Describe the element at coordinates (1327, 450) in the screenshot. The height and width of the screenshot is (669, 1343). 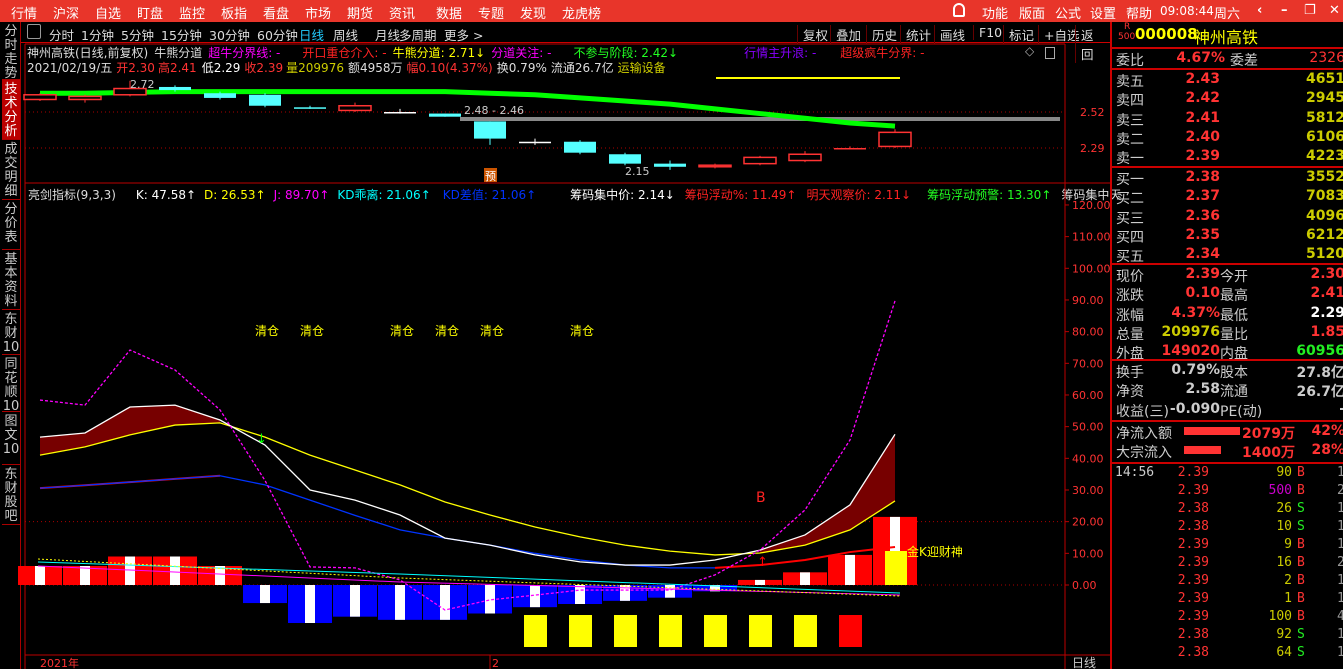
I see `pct: 28%` at that location.